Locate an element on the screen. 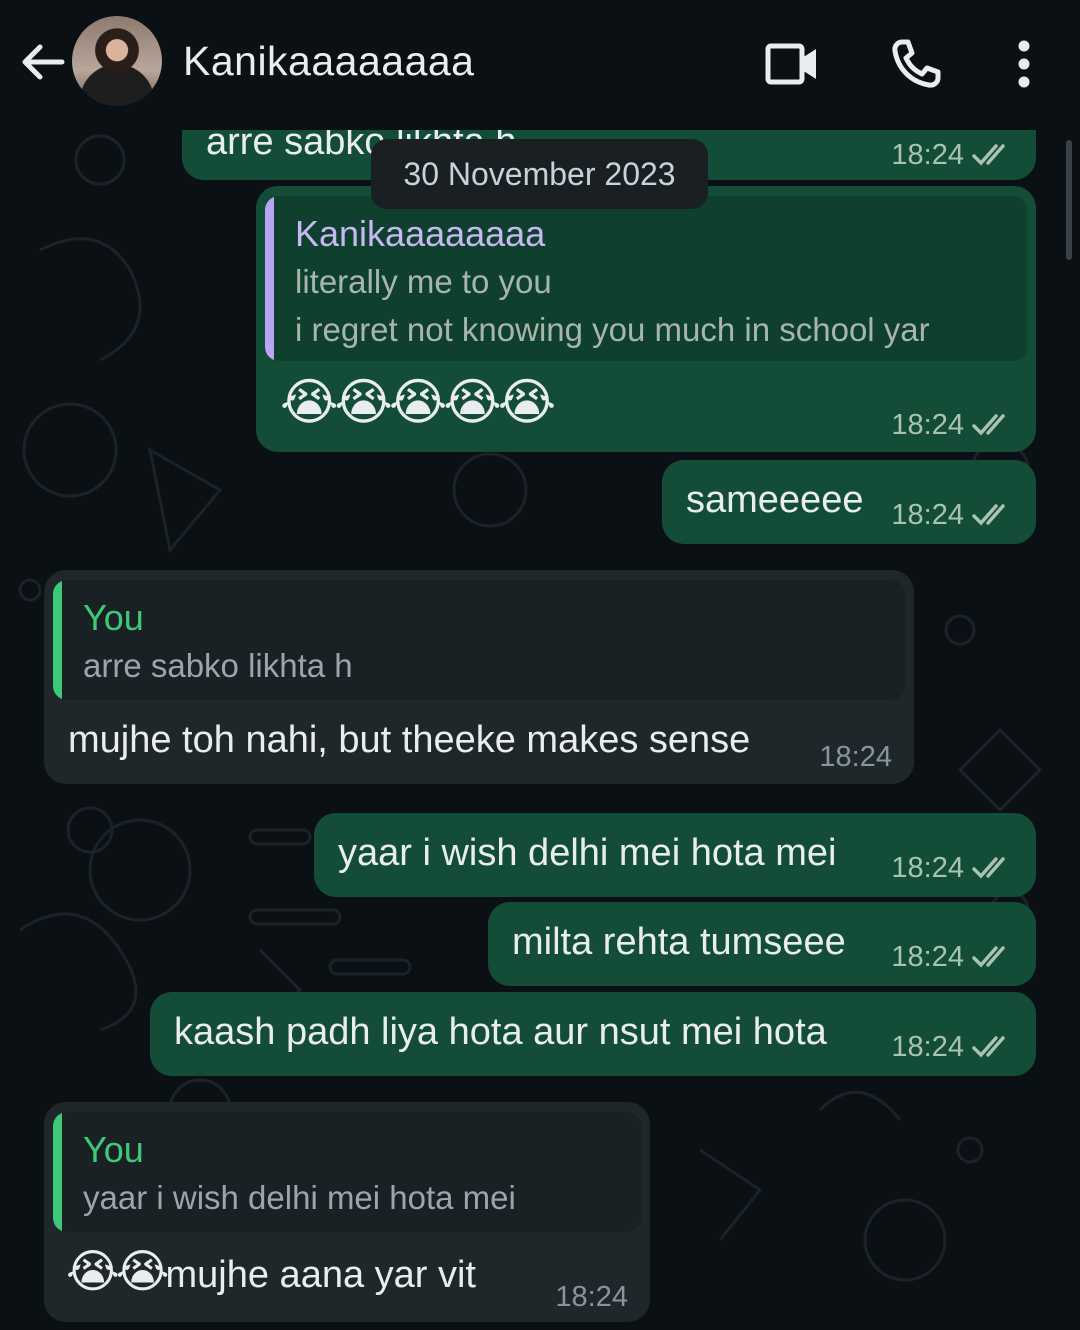  message-bubble-outgoing: yaar i wish delhi mei hota mei 18:24 is located at coordinates (675, 855).